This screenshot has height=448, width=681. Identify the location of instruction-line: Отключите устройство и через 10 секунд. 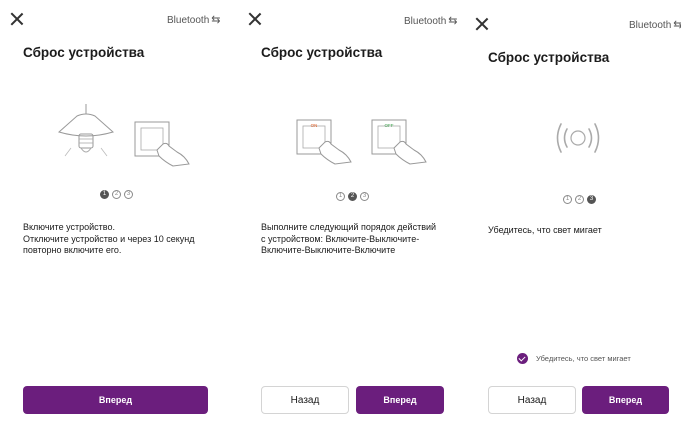
(109, 238).